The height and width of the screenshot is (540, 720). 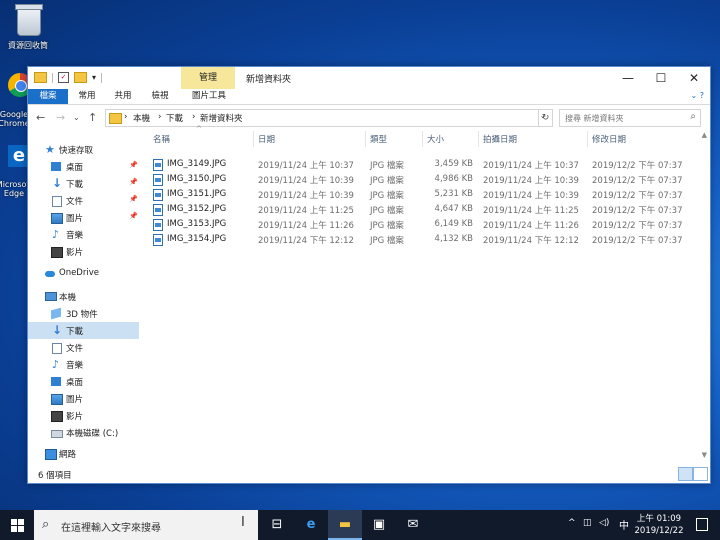 I want to click on volume-icon: ◁), so click(x=604, y=523).